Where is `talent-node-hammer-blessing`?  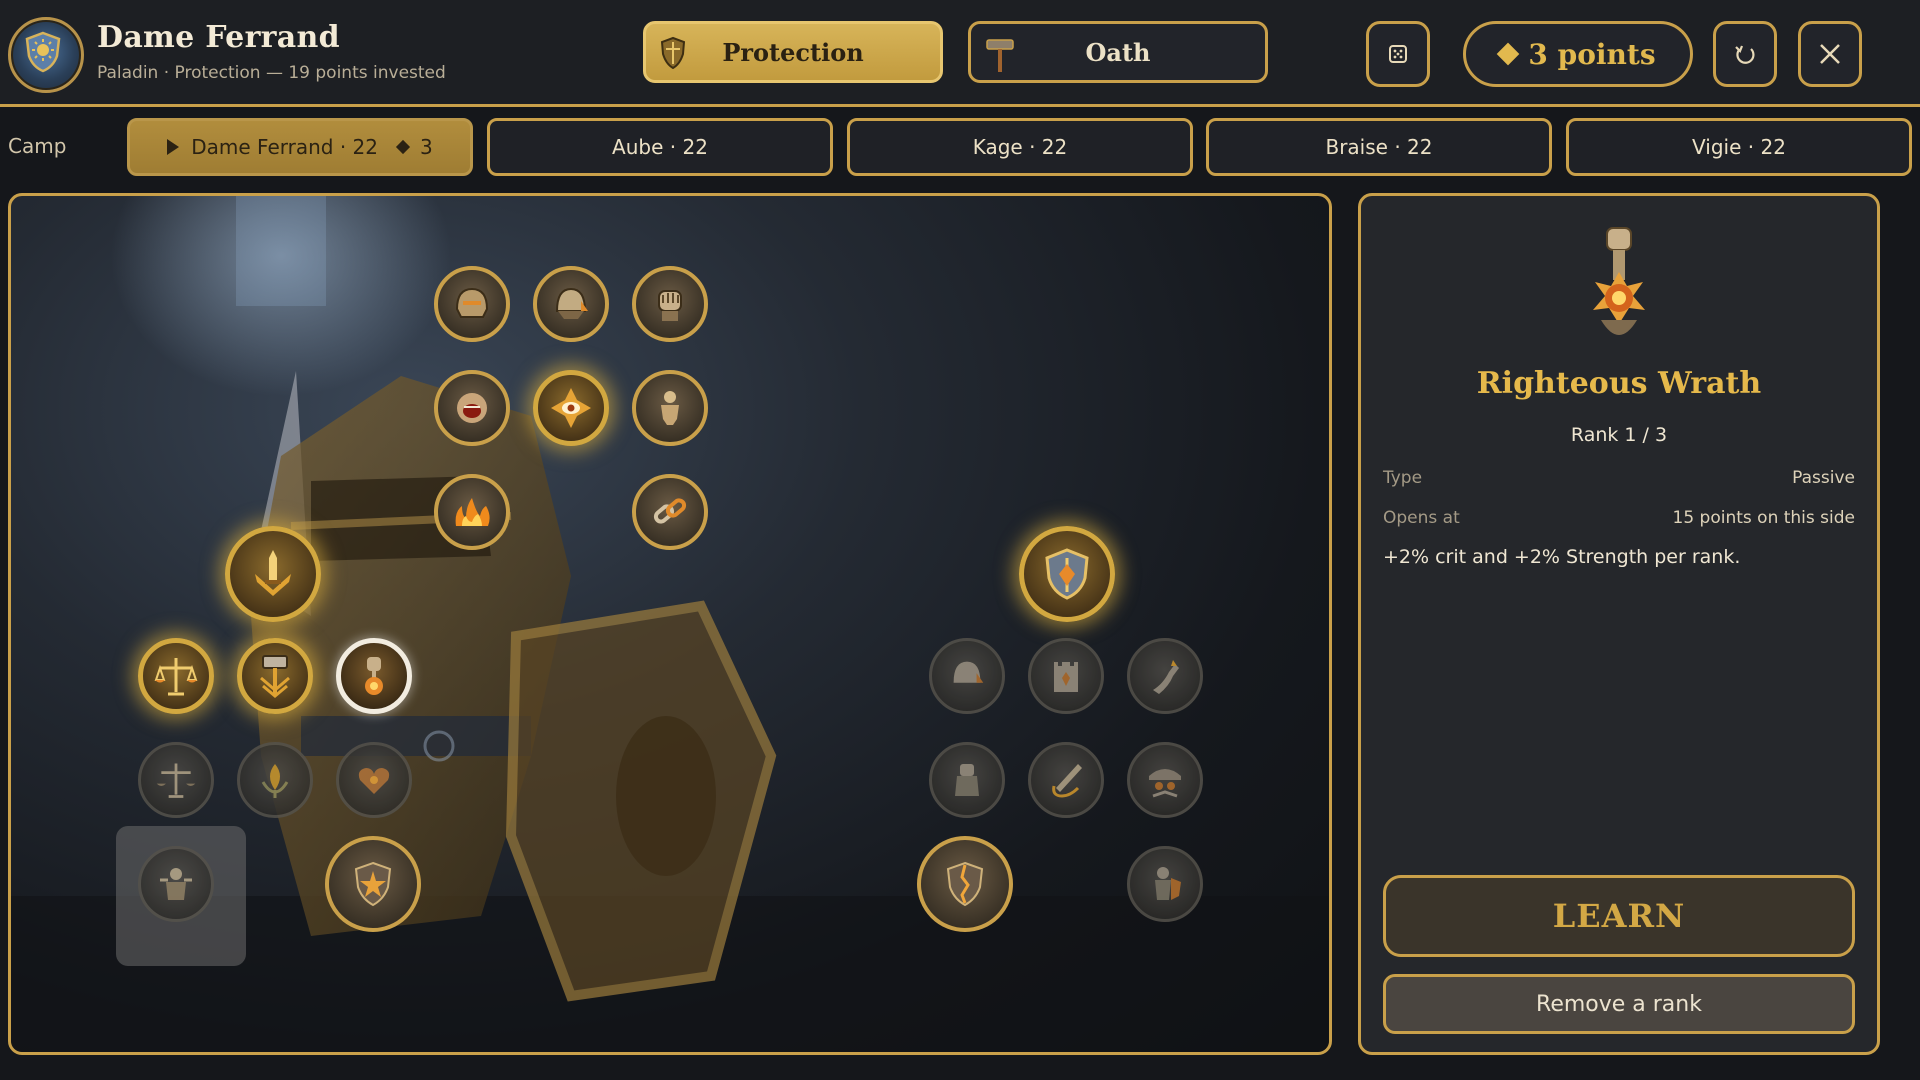 talent-node-hammer-blessing is located at coordinates (275, 676).